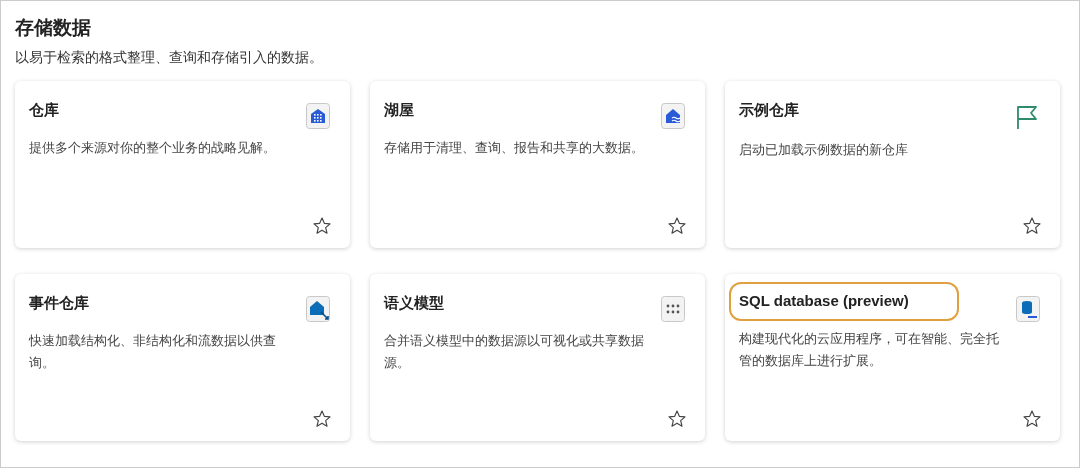  I want to click on card-title: 仓库, so click(44, 110).